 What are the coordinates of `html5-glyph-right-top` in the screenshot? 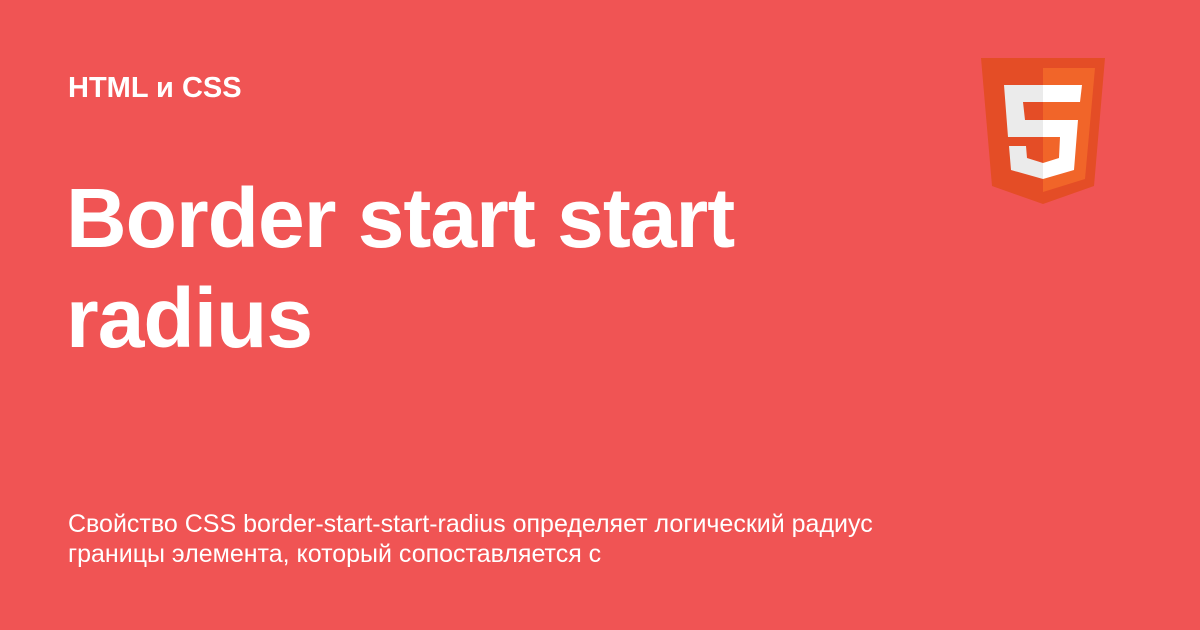 It's located at (1062, 93).